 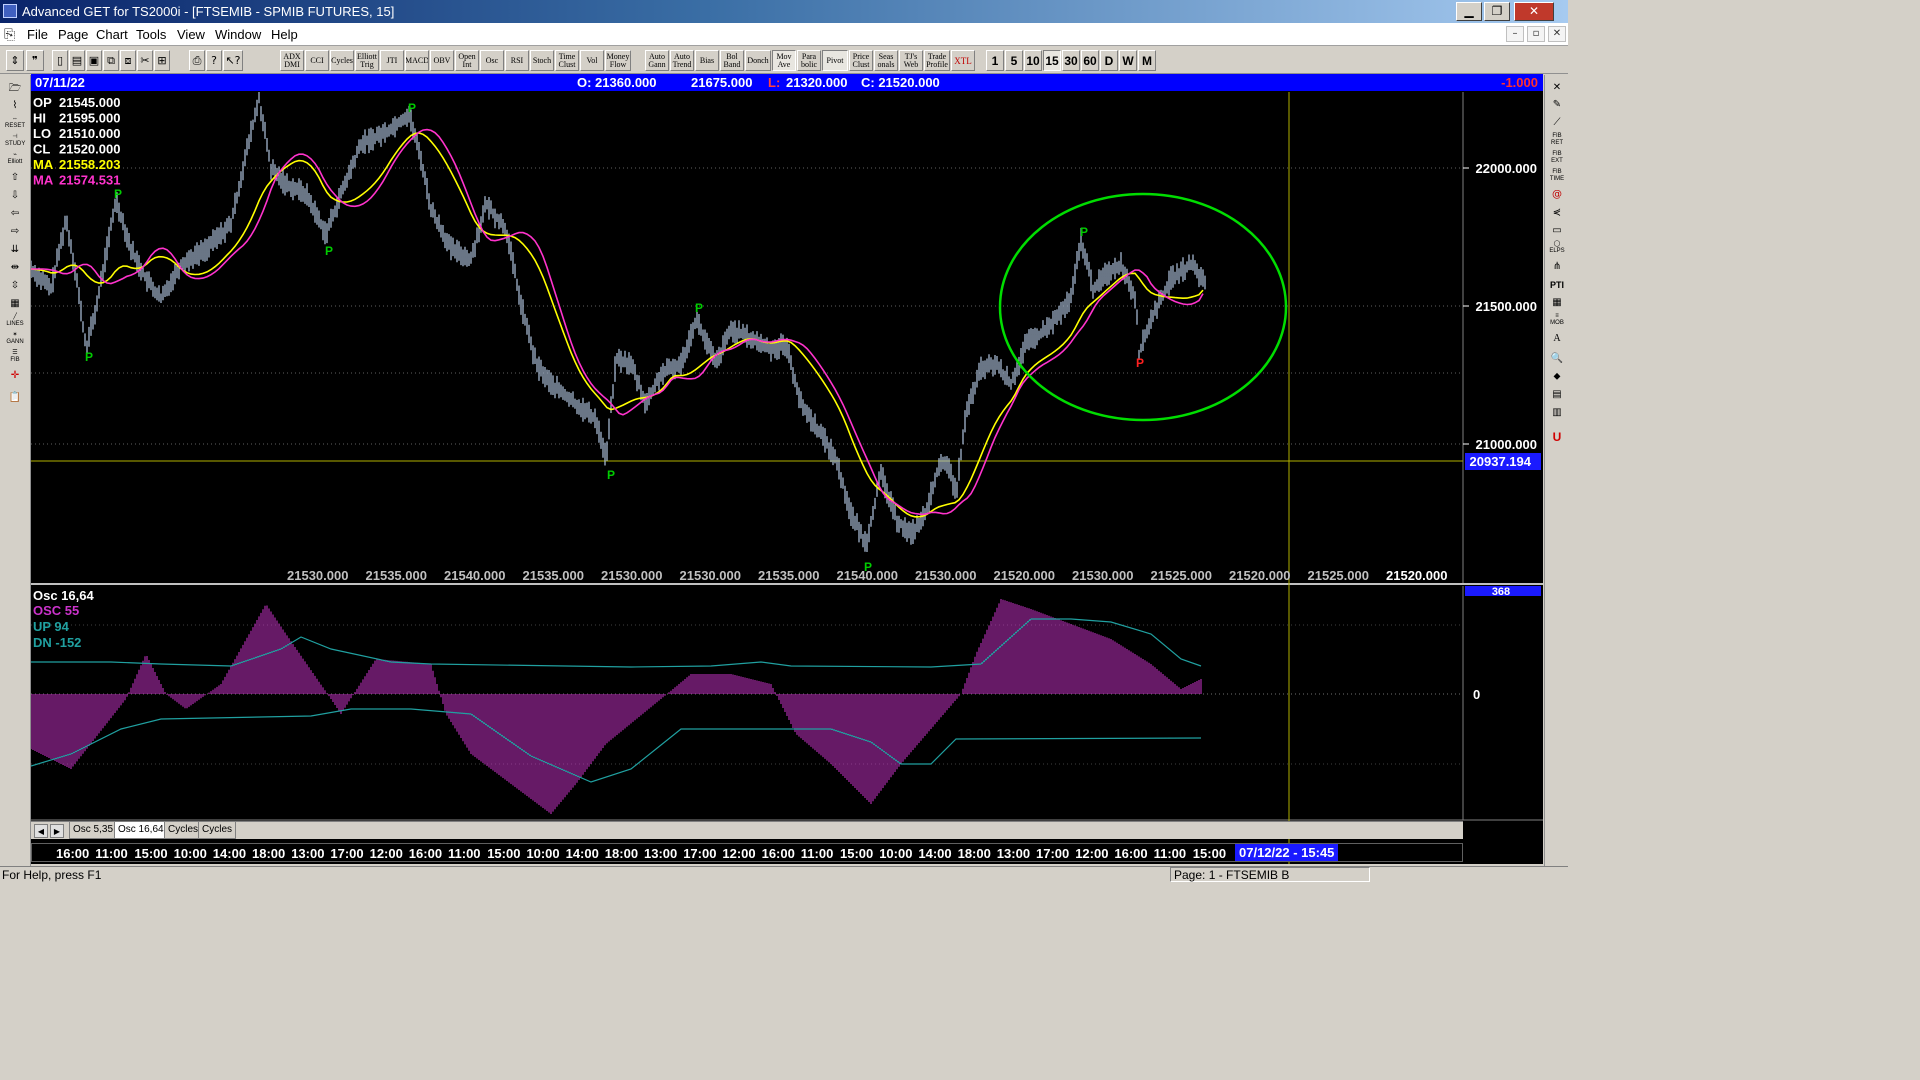 I want to click on crosshair-icon: ✛, so click(x=15, y=375).